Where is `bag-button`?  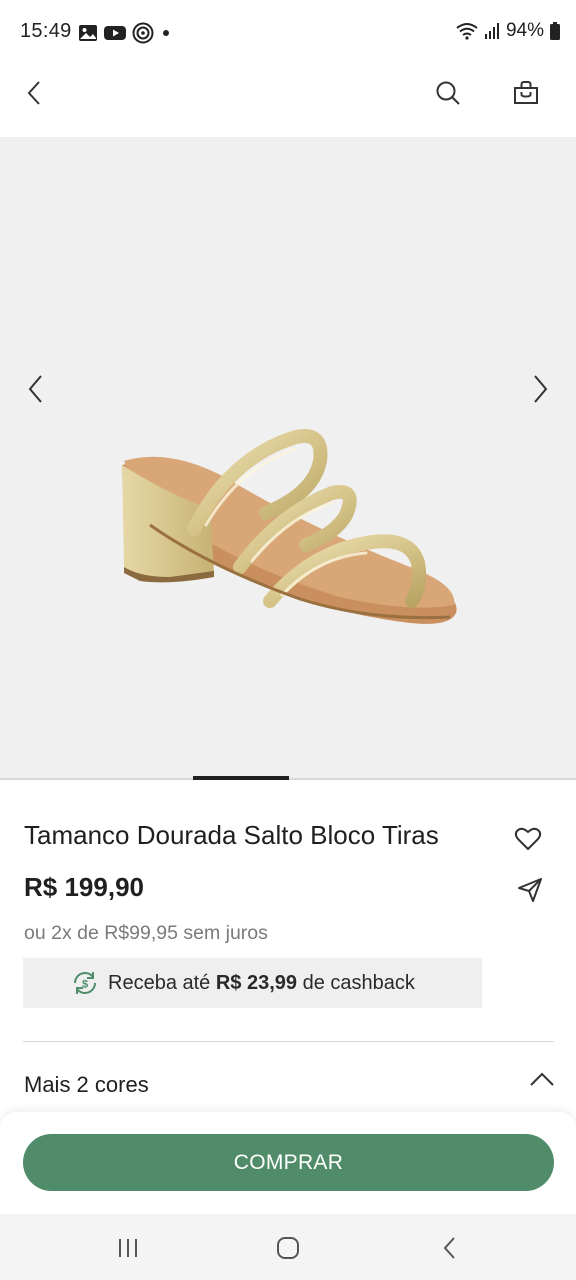 bag-button is located at coordinates (526, 93).